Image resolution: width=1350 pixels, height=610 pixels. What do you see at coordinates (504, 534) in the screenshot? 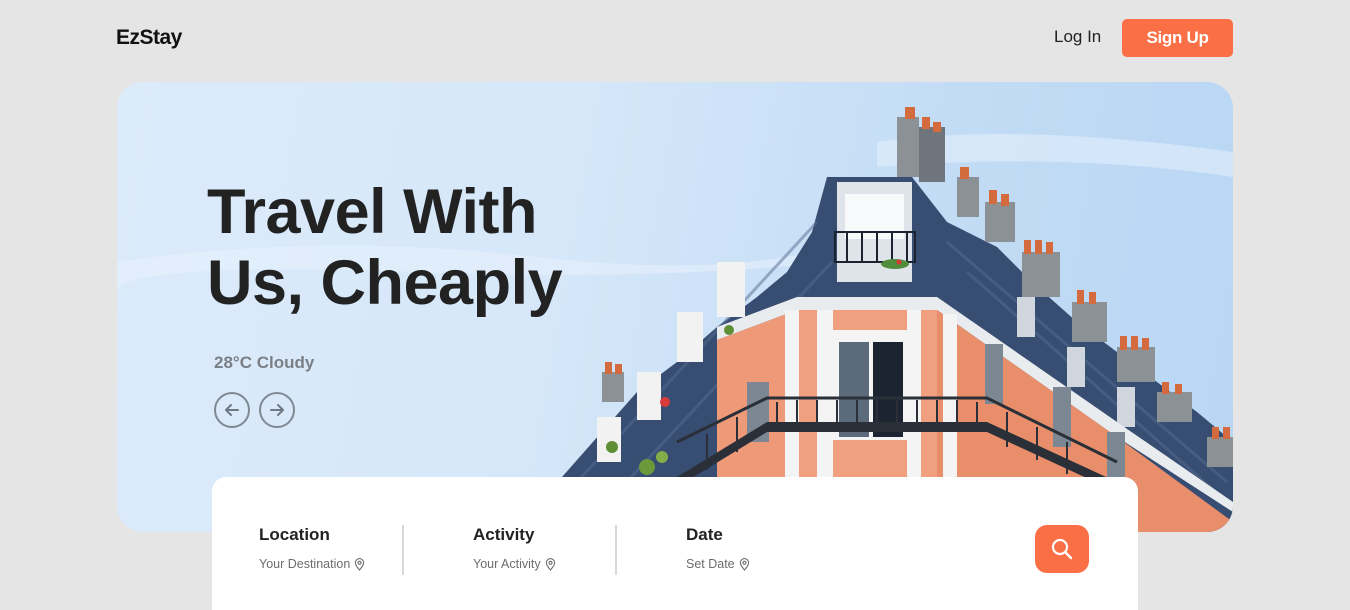
I see `activity-label: Activity` at bounding box center [504, 534].